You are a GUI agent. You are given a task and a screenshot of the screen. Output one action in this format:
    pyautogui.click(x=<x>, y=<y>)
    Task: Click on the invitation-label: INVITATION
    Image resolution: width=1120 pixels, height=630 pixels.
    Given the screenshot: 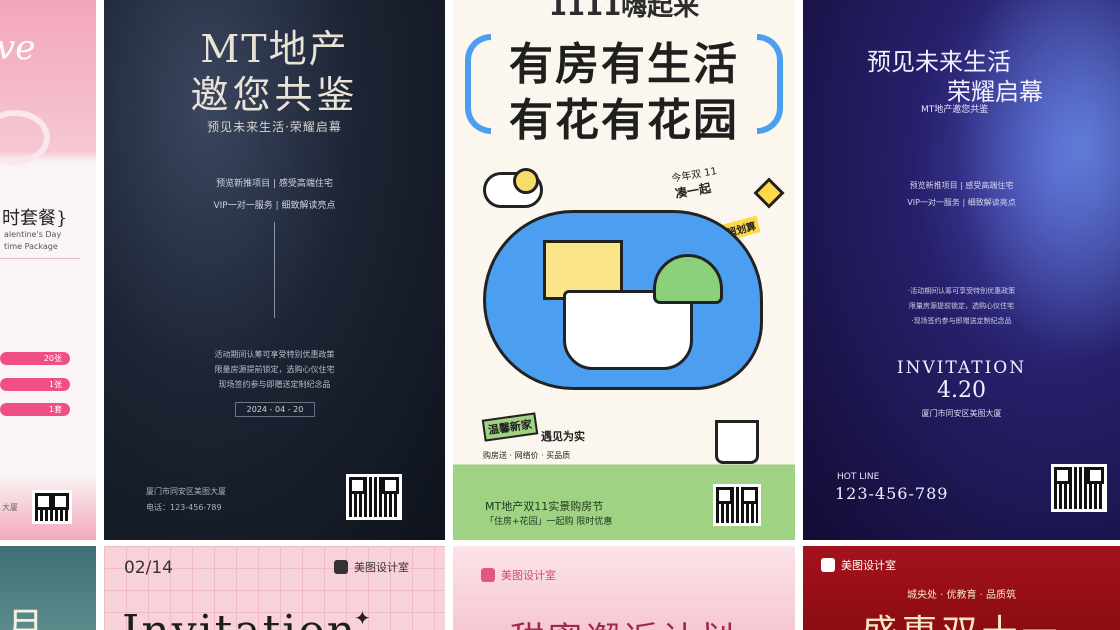 What is the action you would take?
    pyautogui.click(x=961, y=368)
    